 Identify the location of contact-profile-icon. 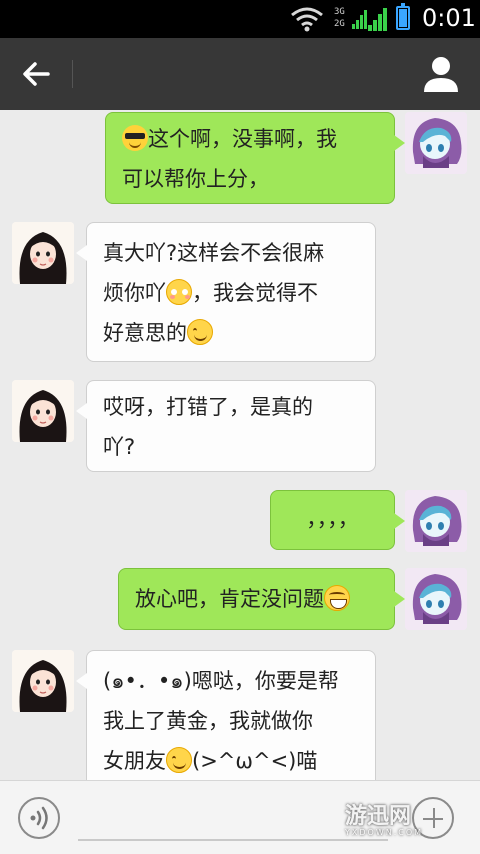
(441, 74).